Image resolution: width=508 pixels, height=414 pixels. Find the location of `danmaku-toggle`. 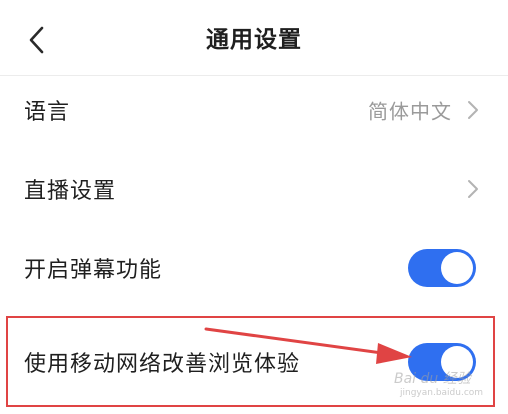

danmaku-toggle is located at coordinates (442, 268).